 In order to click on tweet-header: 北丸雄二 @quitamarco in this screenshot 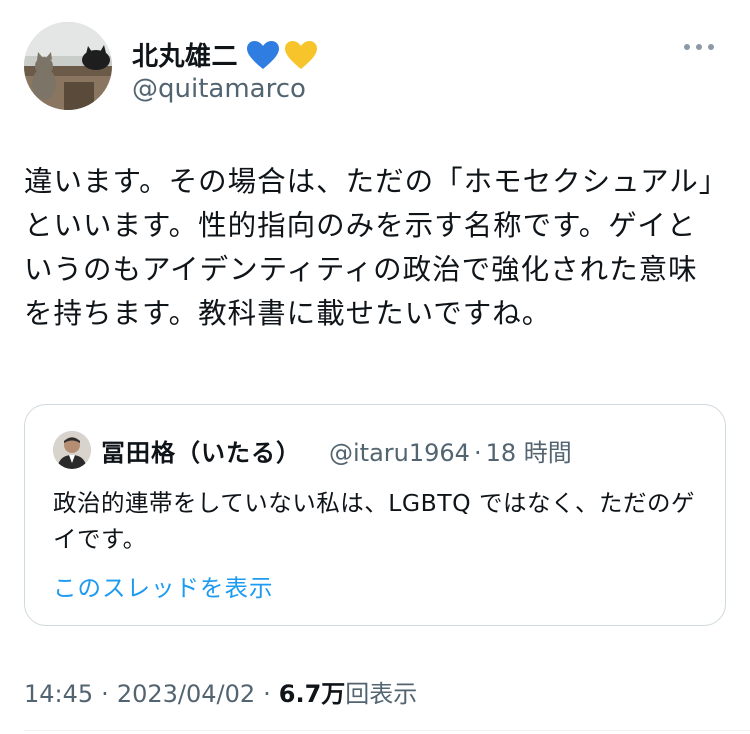, I will do `click(375, 68)`.